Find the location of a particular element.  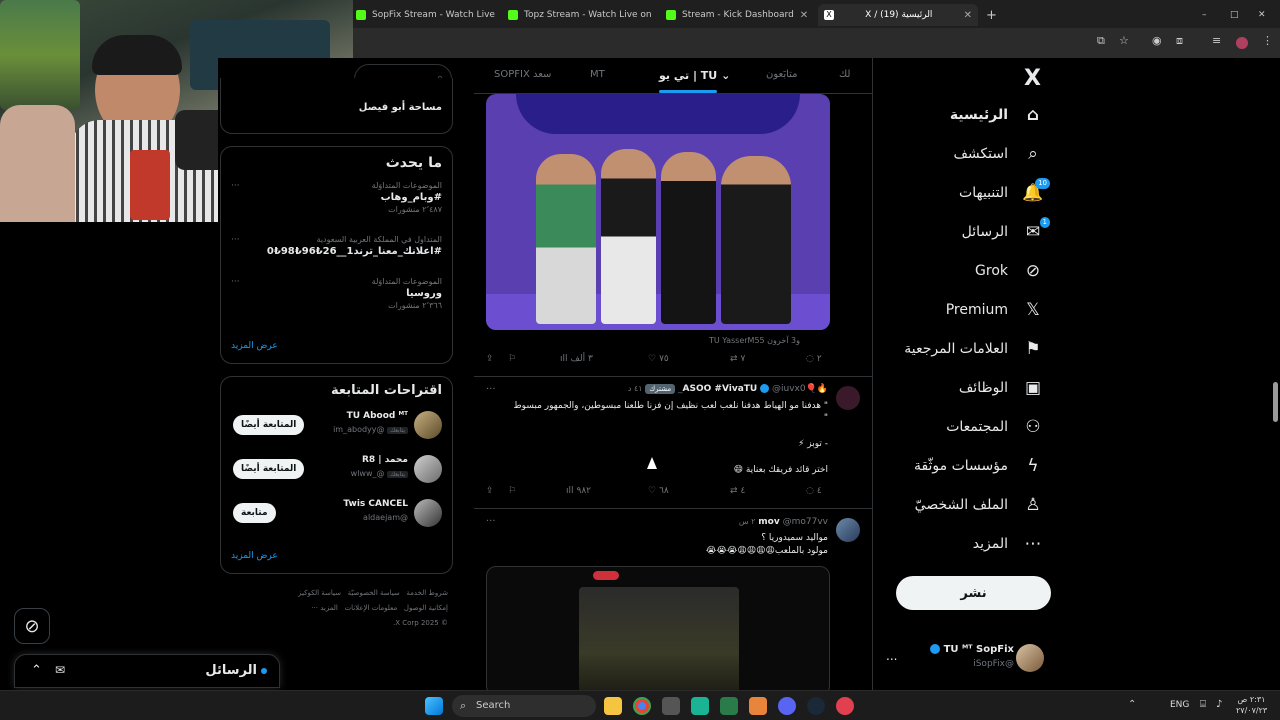

suggestion-name: TU Abood ᴹᵀ is located at coordinates (377, 416).